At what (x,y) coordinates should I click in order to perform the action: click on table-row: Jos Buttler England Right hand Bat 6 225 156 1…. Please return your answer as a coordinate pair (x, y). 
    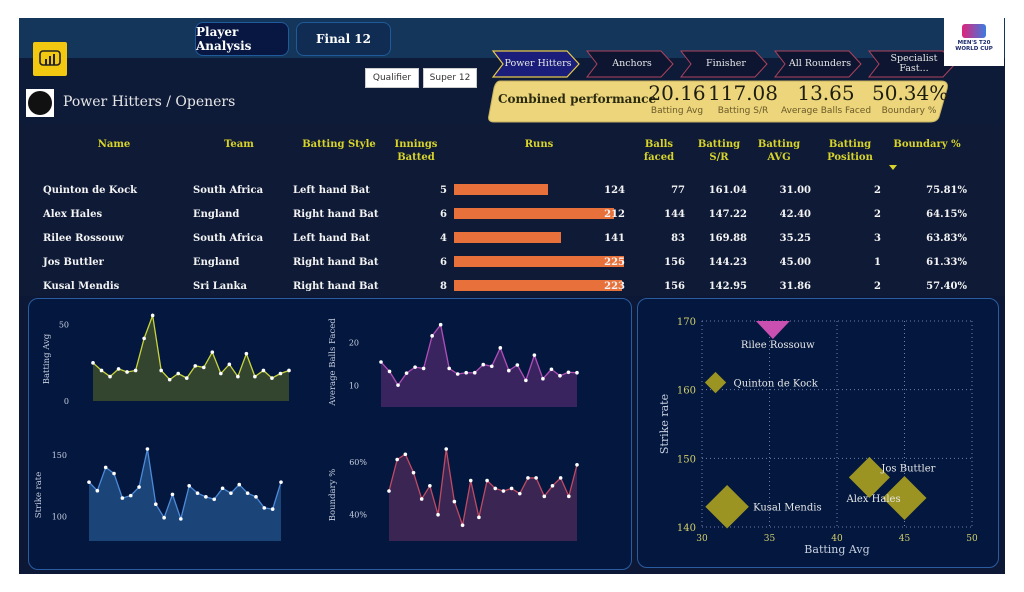
    Looking at the image, I should click on (512, 264).